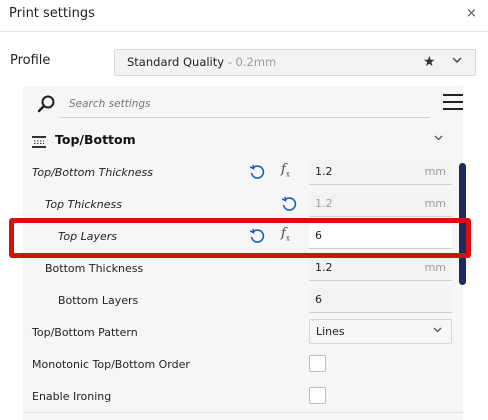 The width and height of the screenshot is (488, 420). What do you see at coordinates (52, 13) in the screenshot?
I see `window-title: Print settings` at bounding box center [52, 13].